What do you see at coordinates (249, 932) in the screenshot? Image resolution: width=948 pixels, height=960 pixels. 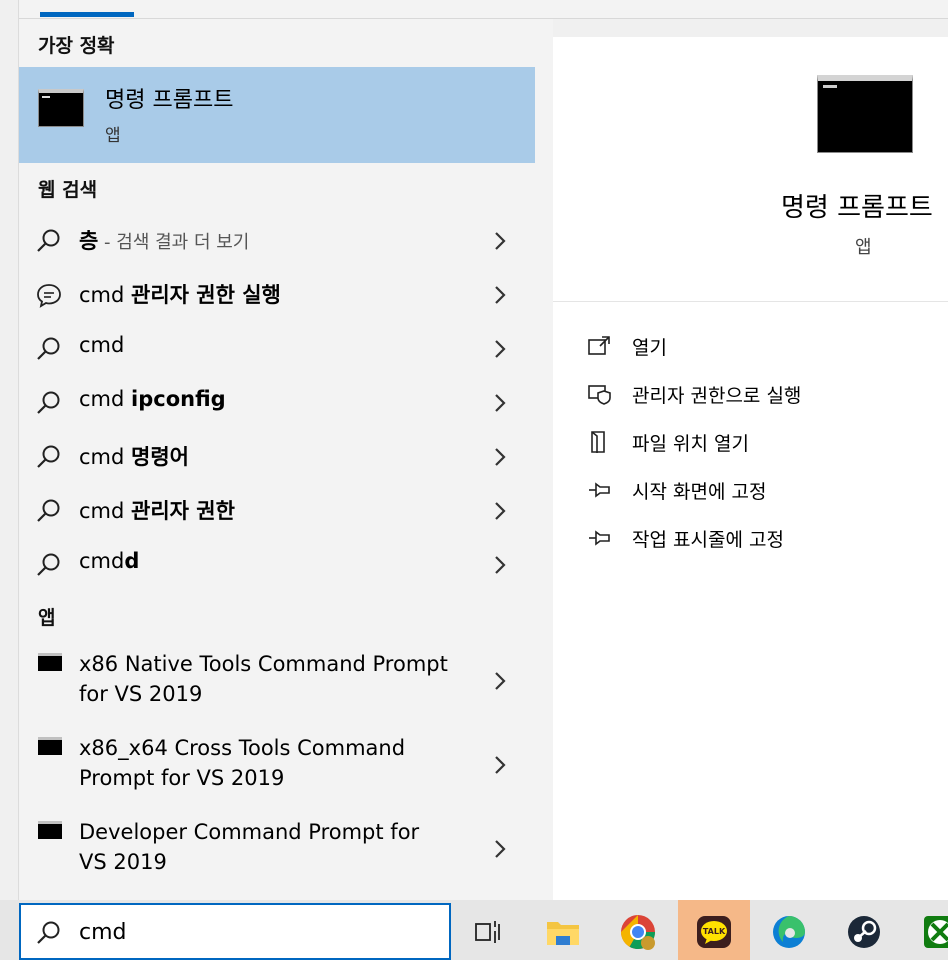 I see `search-input` at bounding box center [249, 932].